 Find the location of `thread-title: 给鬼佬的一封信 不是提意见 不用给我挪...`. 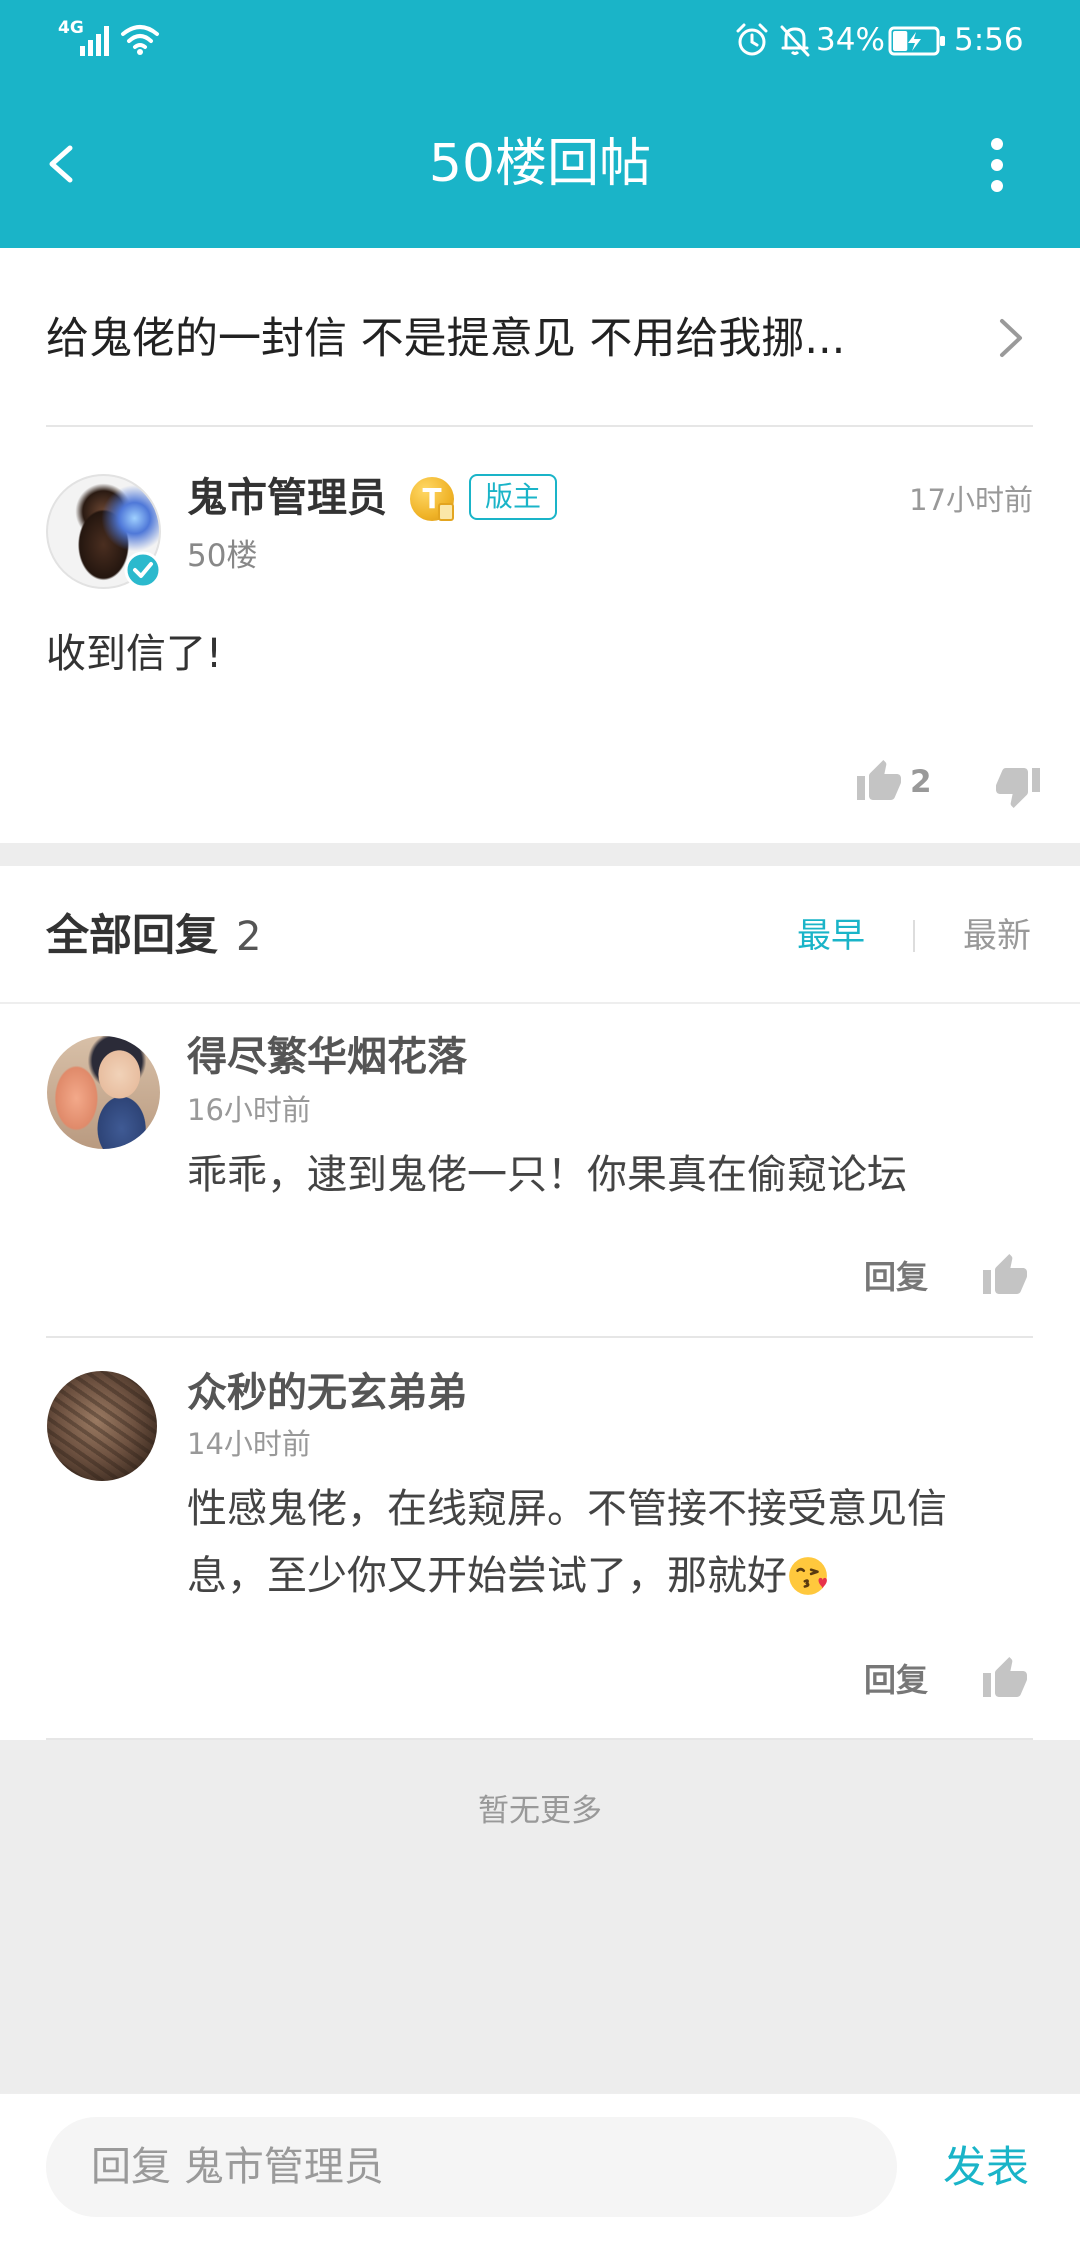

thread-title: 给鬼佬的一封信 不是提意见 不用给我挪... is located at coordinates (446, 339).